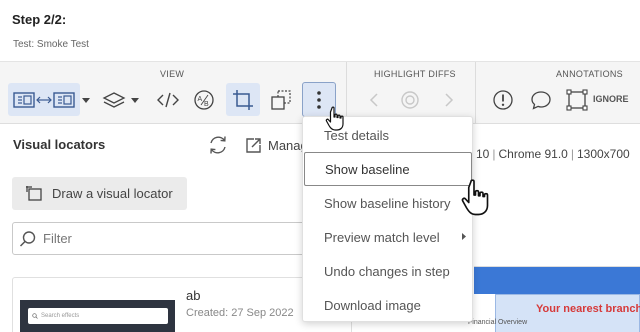 The image size is (640, 332). I want to click on more-vertical-icon, so click(319, 99).